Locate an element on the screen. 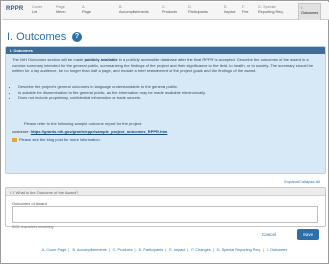  nav-item-accomplishments: B. Accomplishments is located at coordinates (134, 12).